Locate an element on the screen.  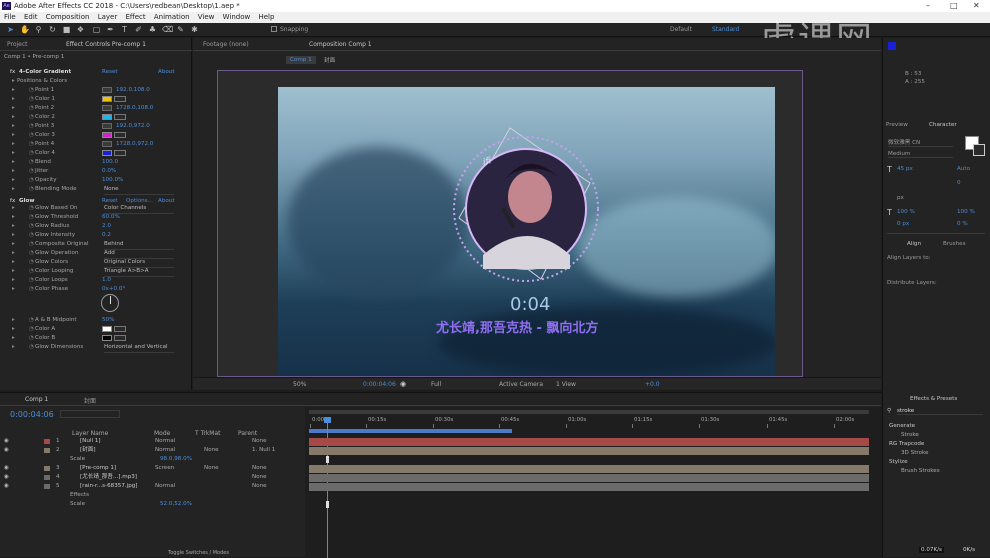
effect-property-row: ▸ ◔ Point 3 192.0,972.0 is located at coordinates (95, 126).